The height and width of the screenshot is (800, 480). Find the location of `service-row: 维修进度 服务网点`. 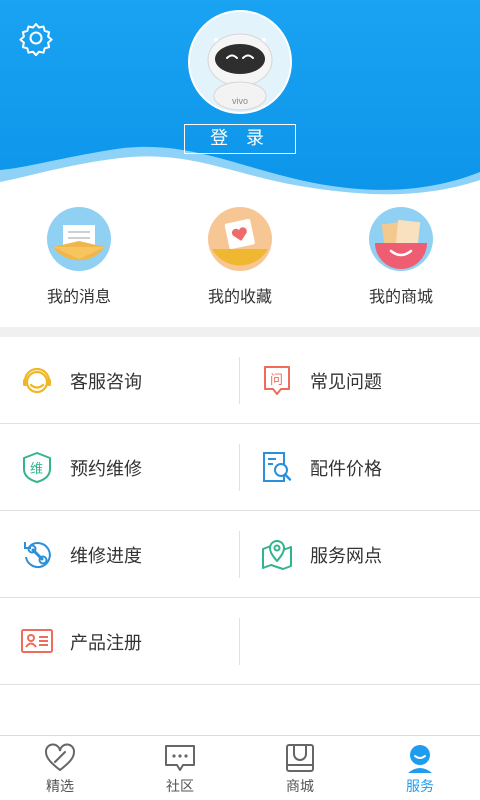

service-row: 维修进度 服务网点 is located at coordinates (240, 554).